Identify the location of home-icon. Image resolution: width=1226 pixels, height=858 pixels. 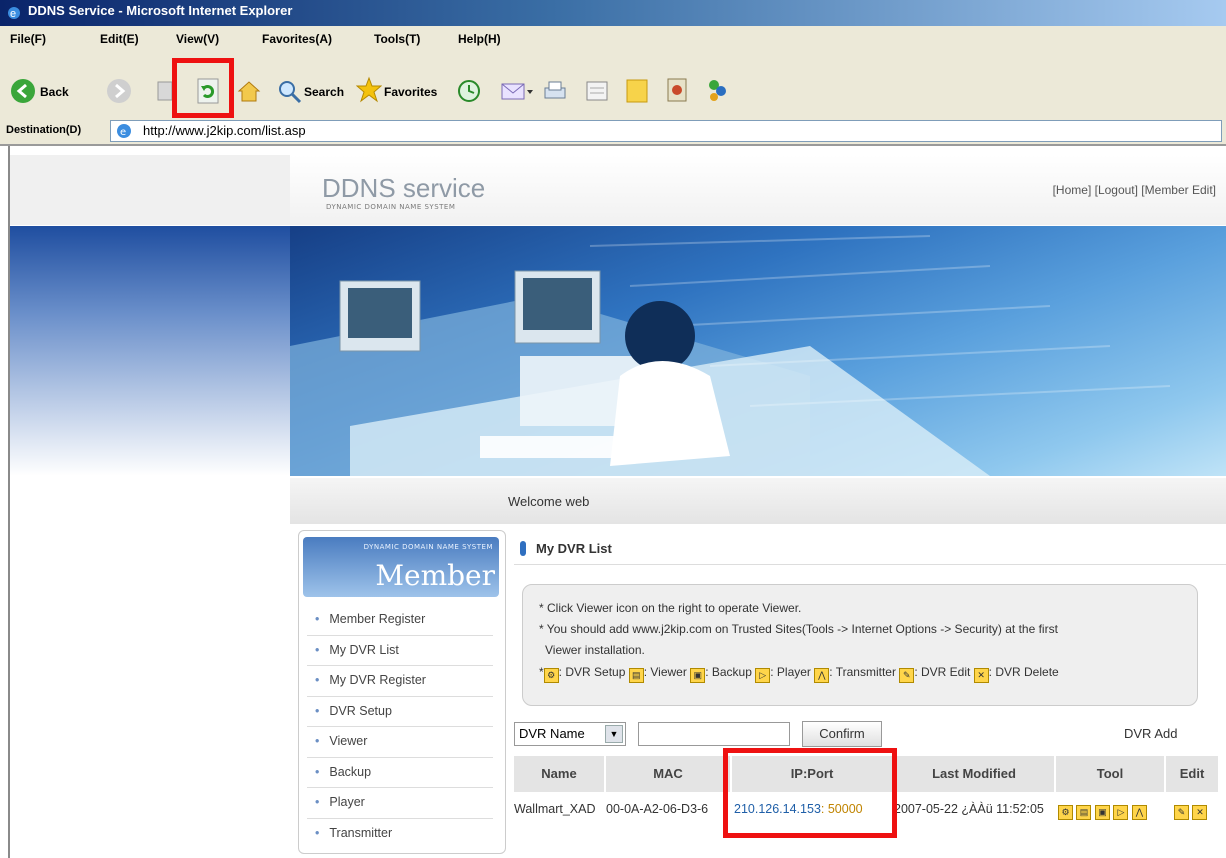
(249, 91).